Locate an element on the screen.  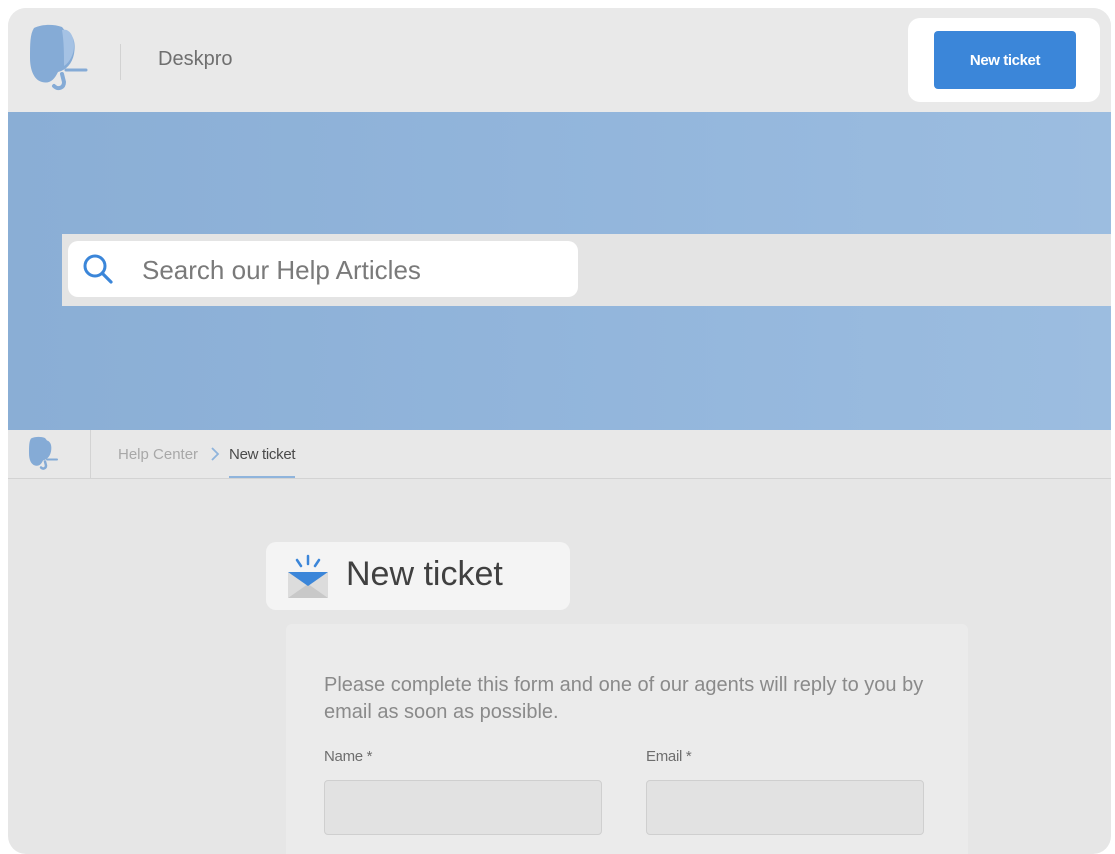
email-label: Email * is located at coordinates (669, 756).